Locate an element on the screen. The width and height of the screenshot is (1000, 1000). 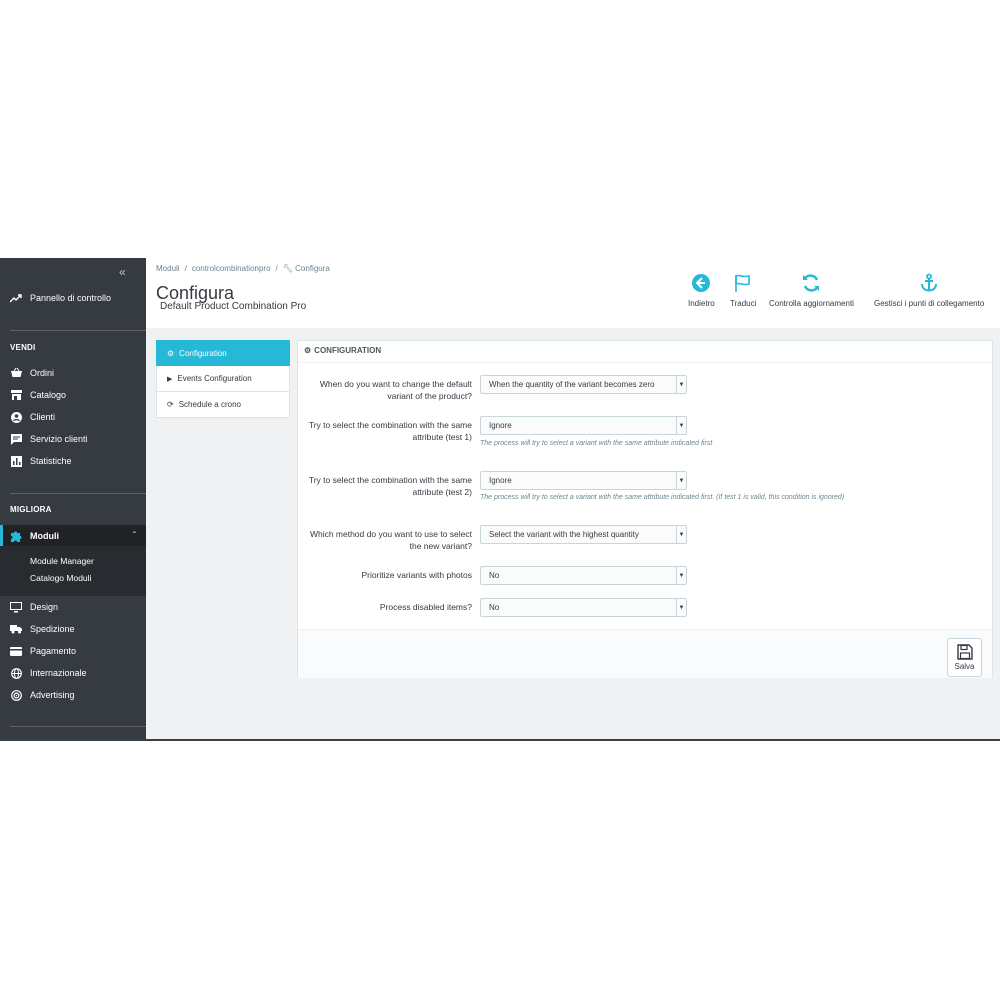
tab-schedule-crono: ⟳︎ Schedule a crono is located at coordinates (223, 405).